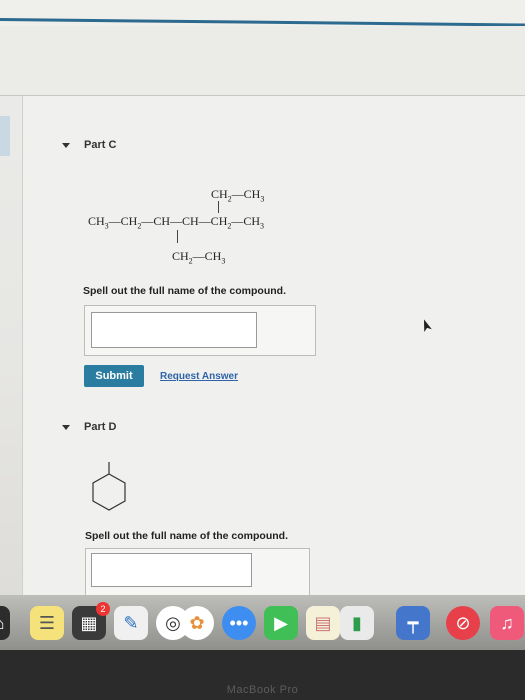  What do you see at coordinates (262, 61) in the screenshot?
I see `page-header-strip` at bounding box center [262, 61].